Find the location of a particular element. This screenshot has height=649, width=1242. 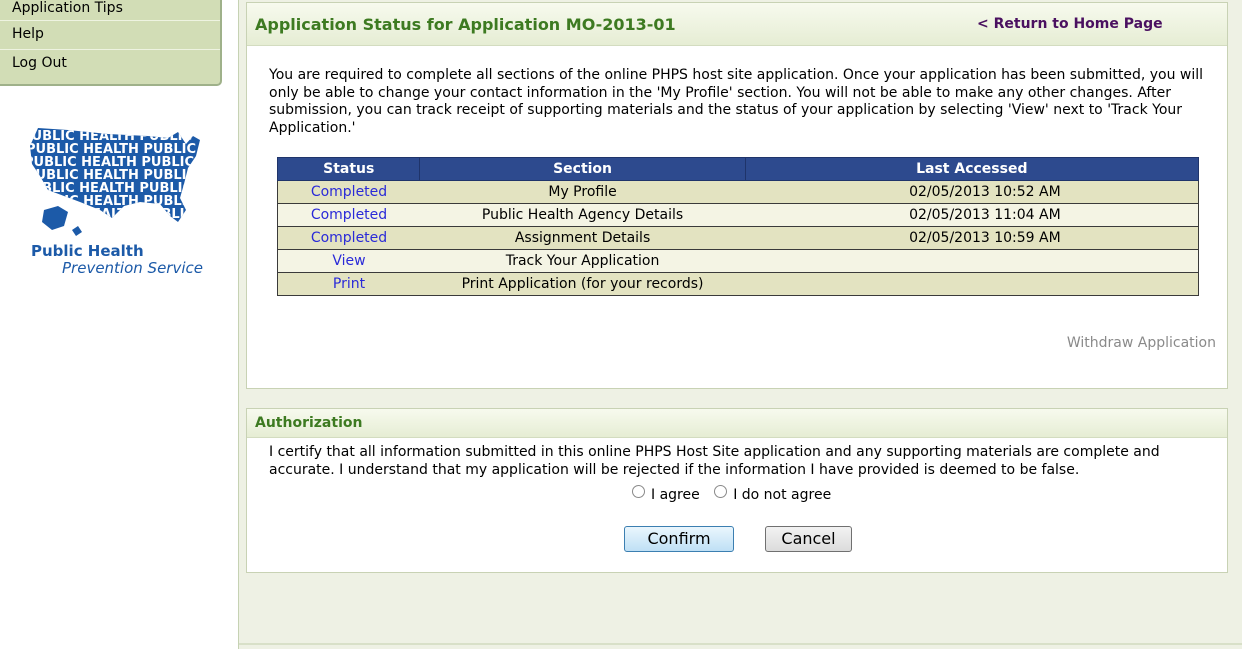

status-cell: Print is located at coordinates (348, 284).